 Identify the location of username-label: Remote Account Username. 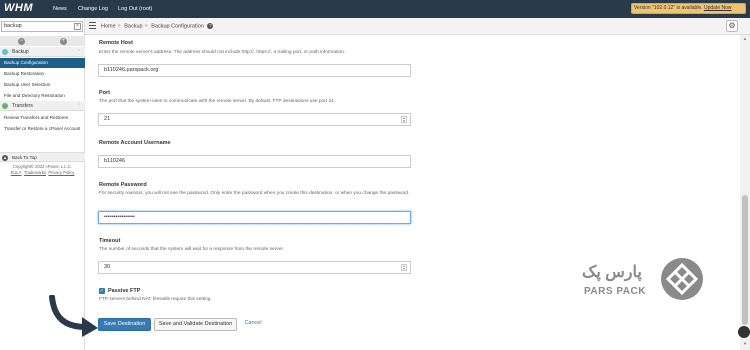
(135, 143).